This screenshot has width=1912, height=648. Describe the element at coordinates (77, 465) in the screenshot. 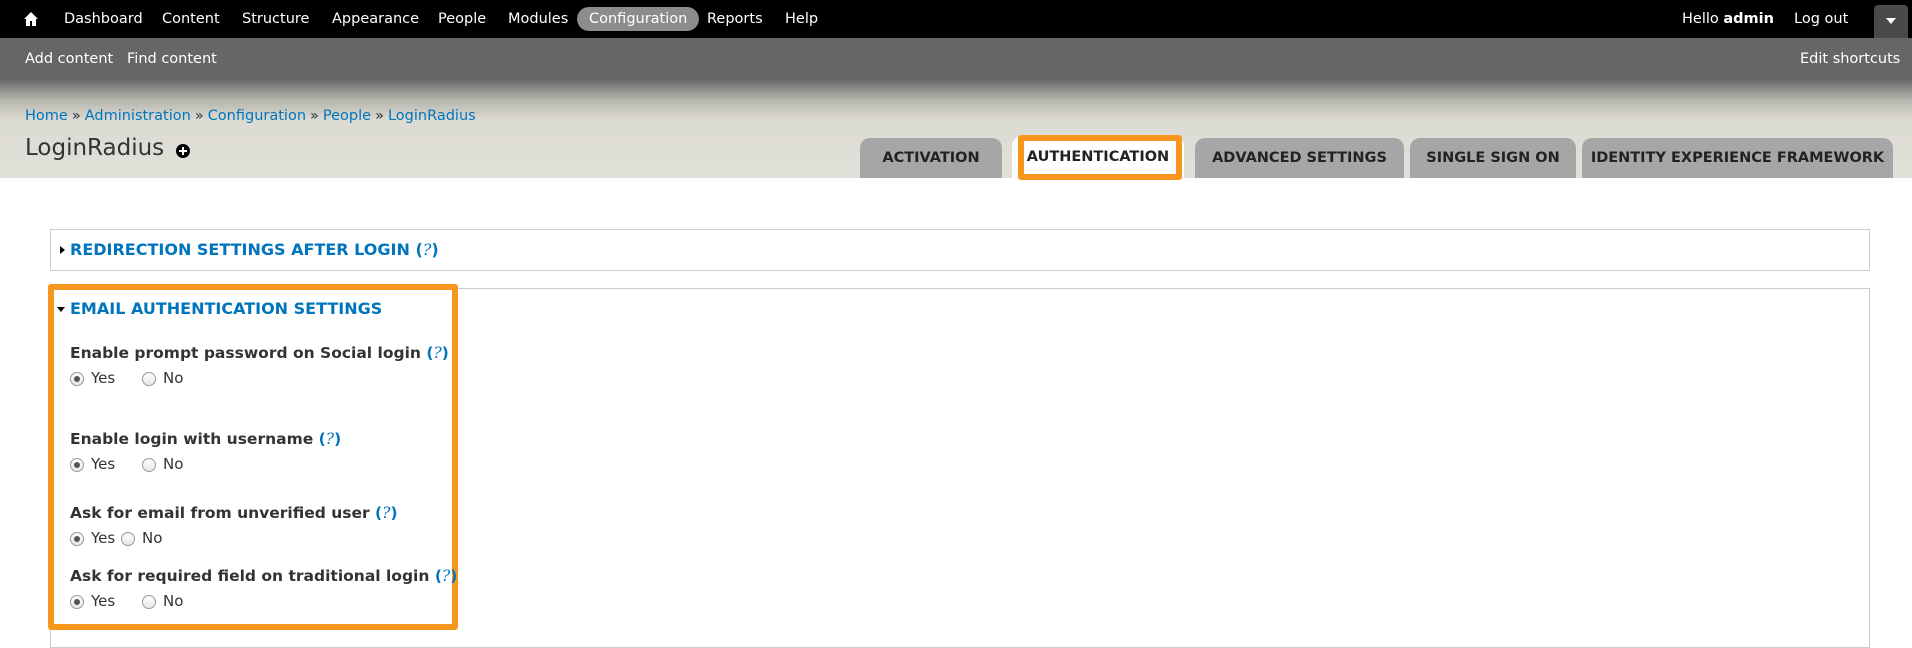

I see `radio-login-username-yes` at that location.